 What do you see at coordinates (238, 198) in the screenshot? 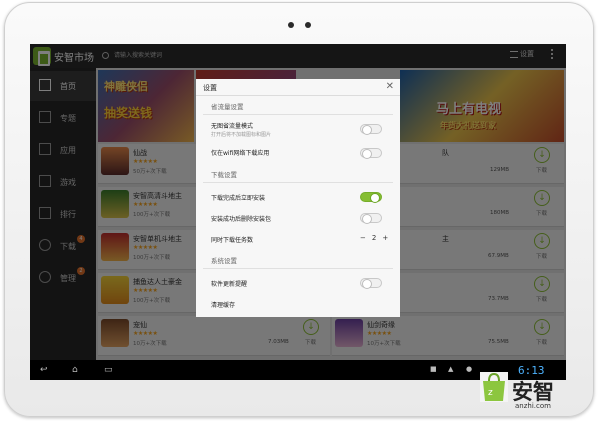
I see `install-after-download-label: 下载完成后立即安装` at bounding box center [238, 198].